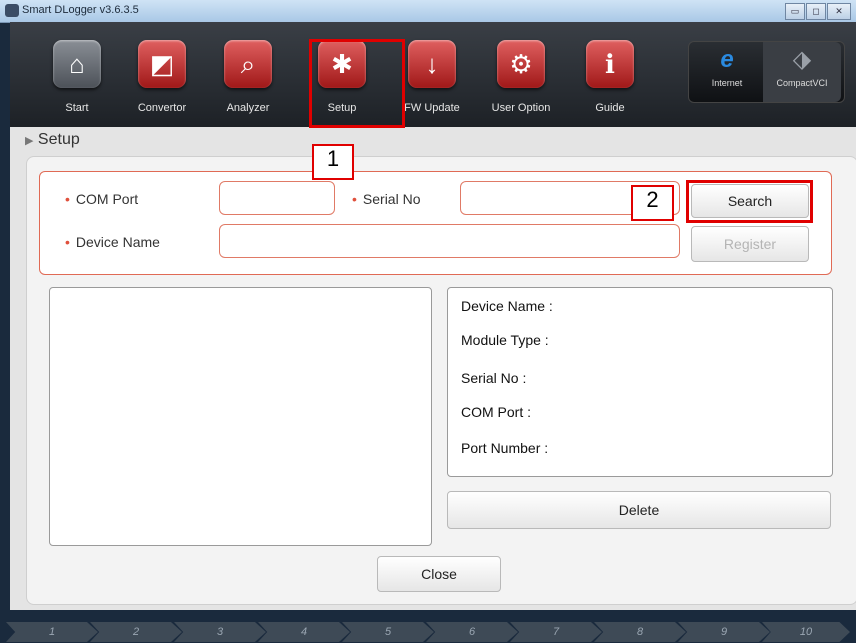 This screenshot has height=643, width=856. What do you see at coordinates (432, 108) in the screenshot?
I see `toolbar-label: FW Update` at bounding box center [432, 108].